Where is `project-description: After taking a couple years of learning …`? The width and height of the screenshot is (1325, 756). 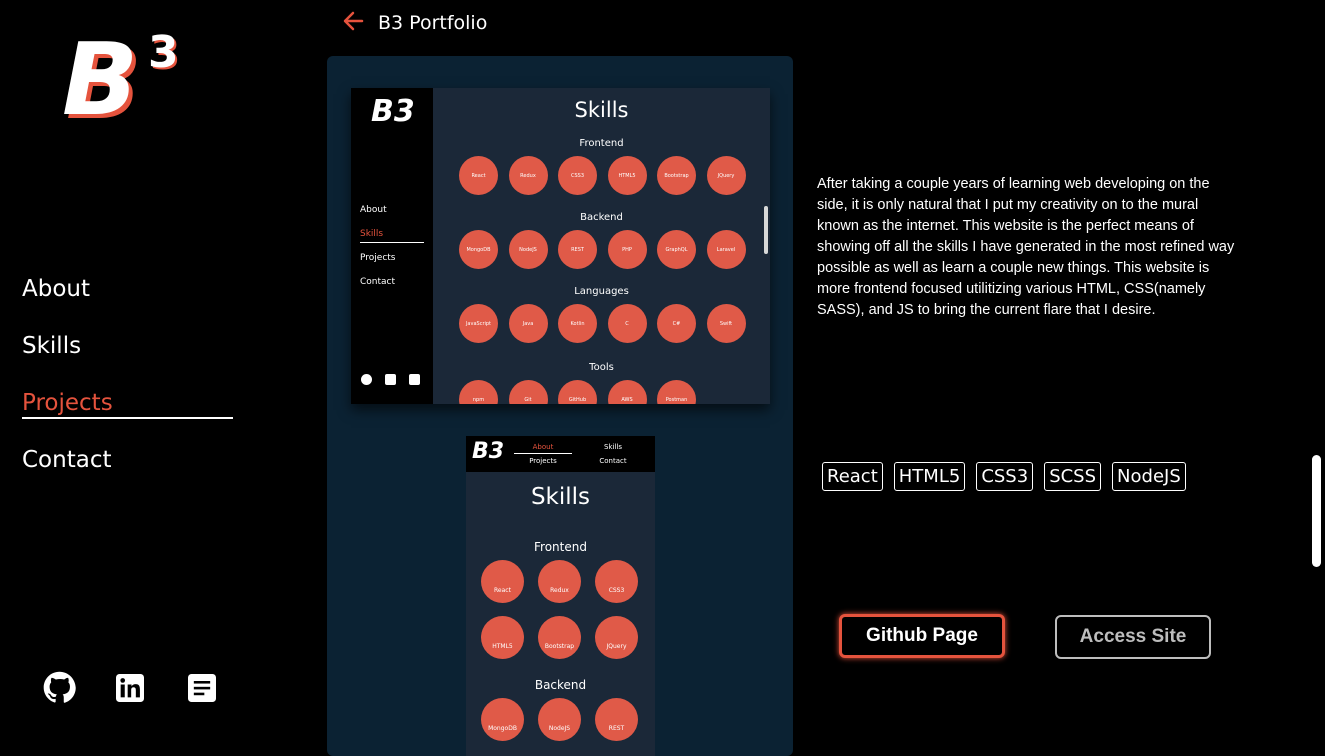
project-description: After taking a couple years of learning … is located at coordinates (1026, 247).